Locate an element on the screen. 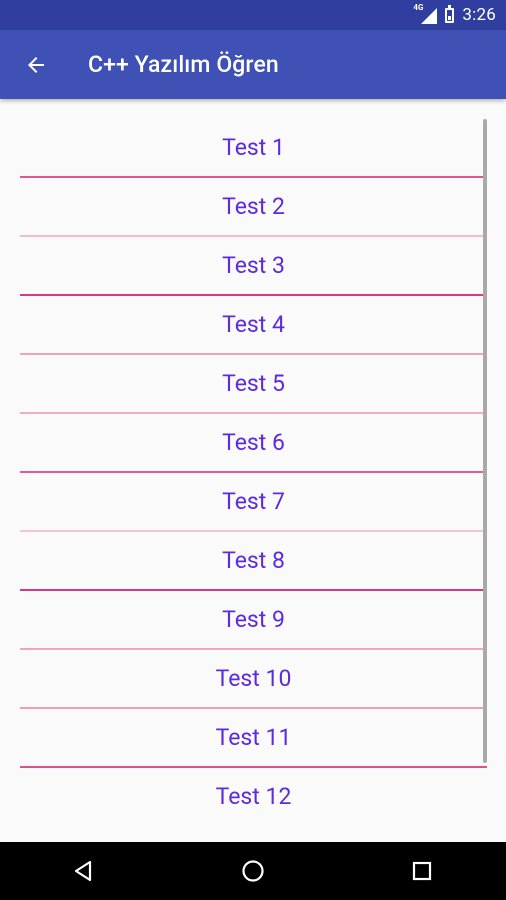 The width and height of the screenshot is (506, 900). list-item: Test 1 is located at coordinates (253, 148).